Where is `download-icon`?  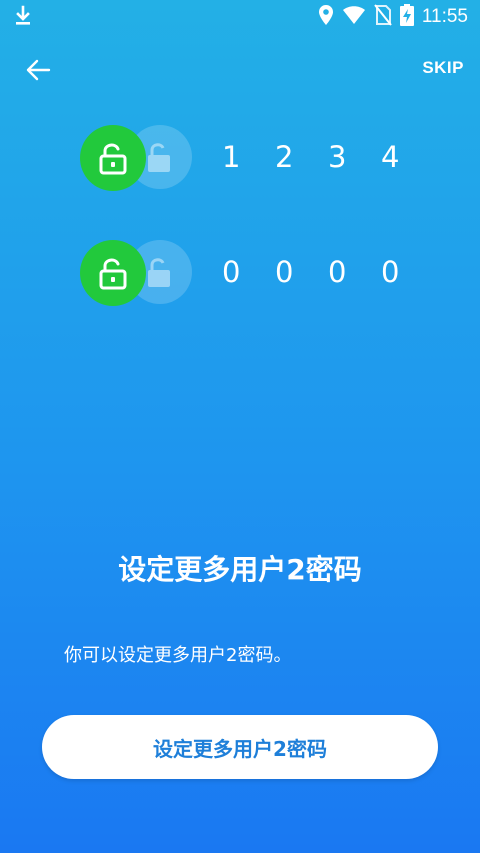 download-icon is located at coordinates (23, 18).